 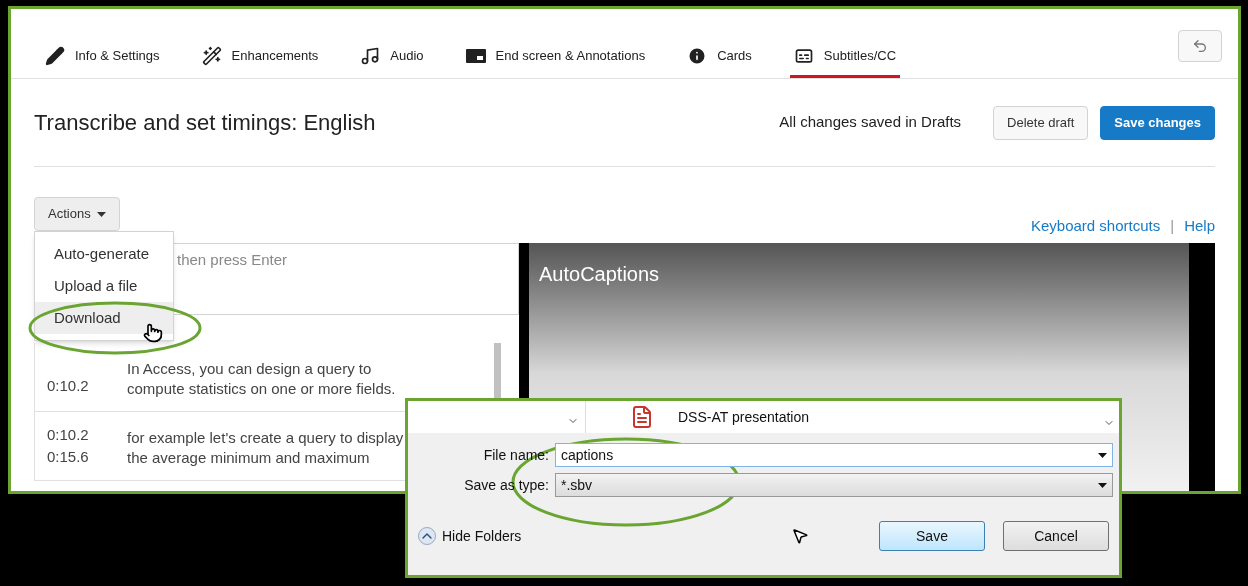 I want to click on caret-icon, so click(x=101, y=214).